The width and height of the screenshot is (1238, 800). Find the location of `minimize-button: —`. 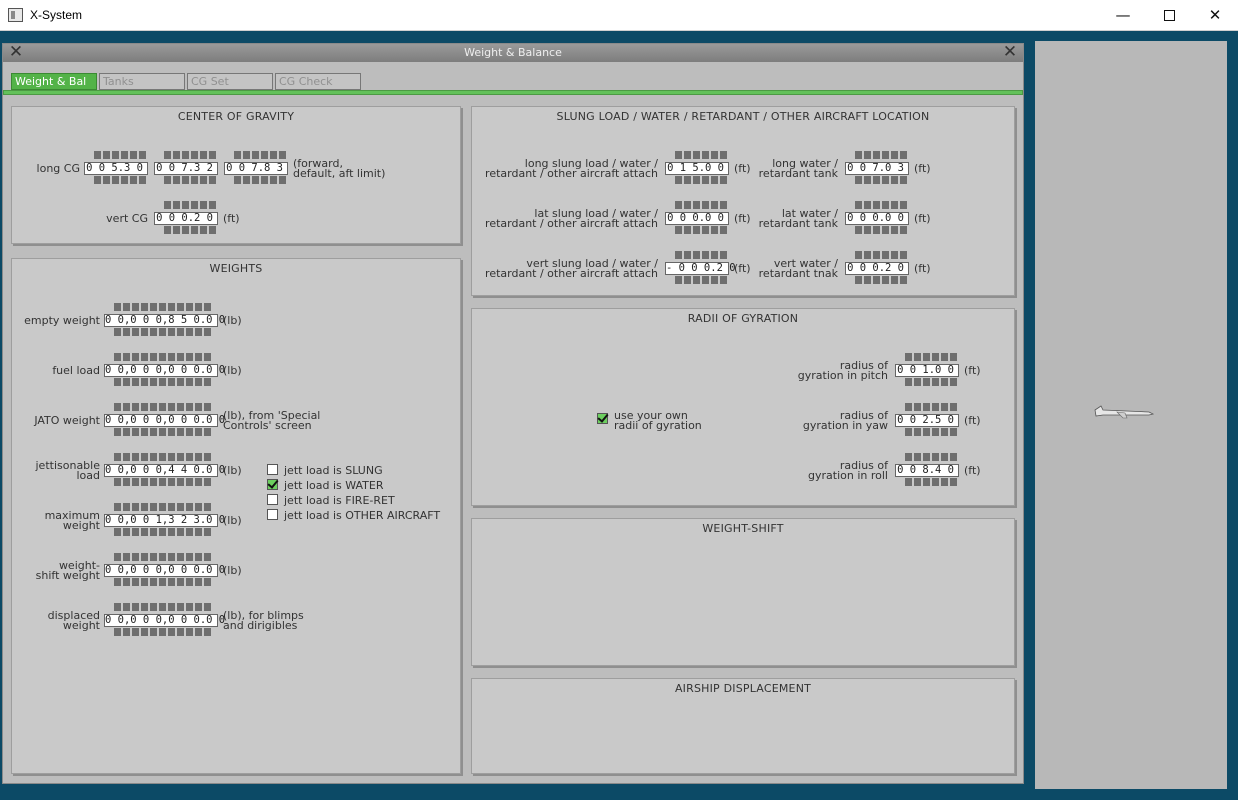

minimize-button: — is located at coordinates (1123, 15).